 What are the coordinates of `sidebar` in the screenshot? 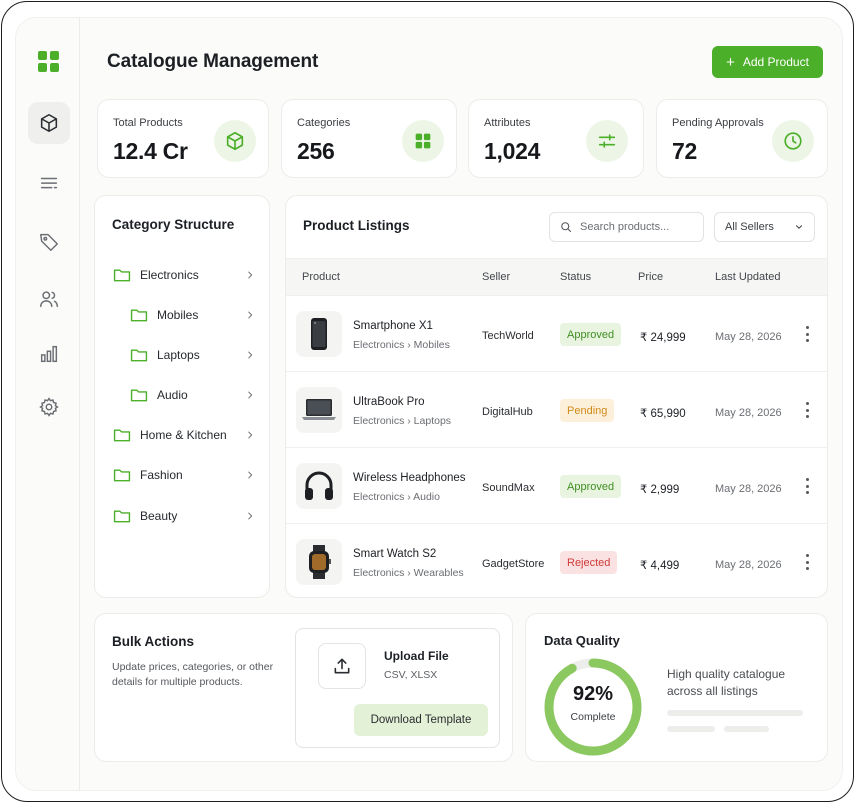 It's located at (48, 404).